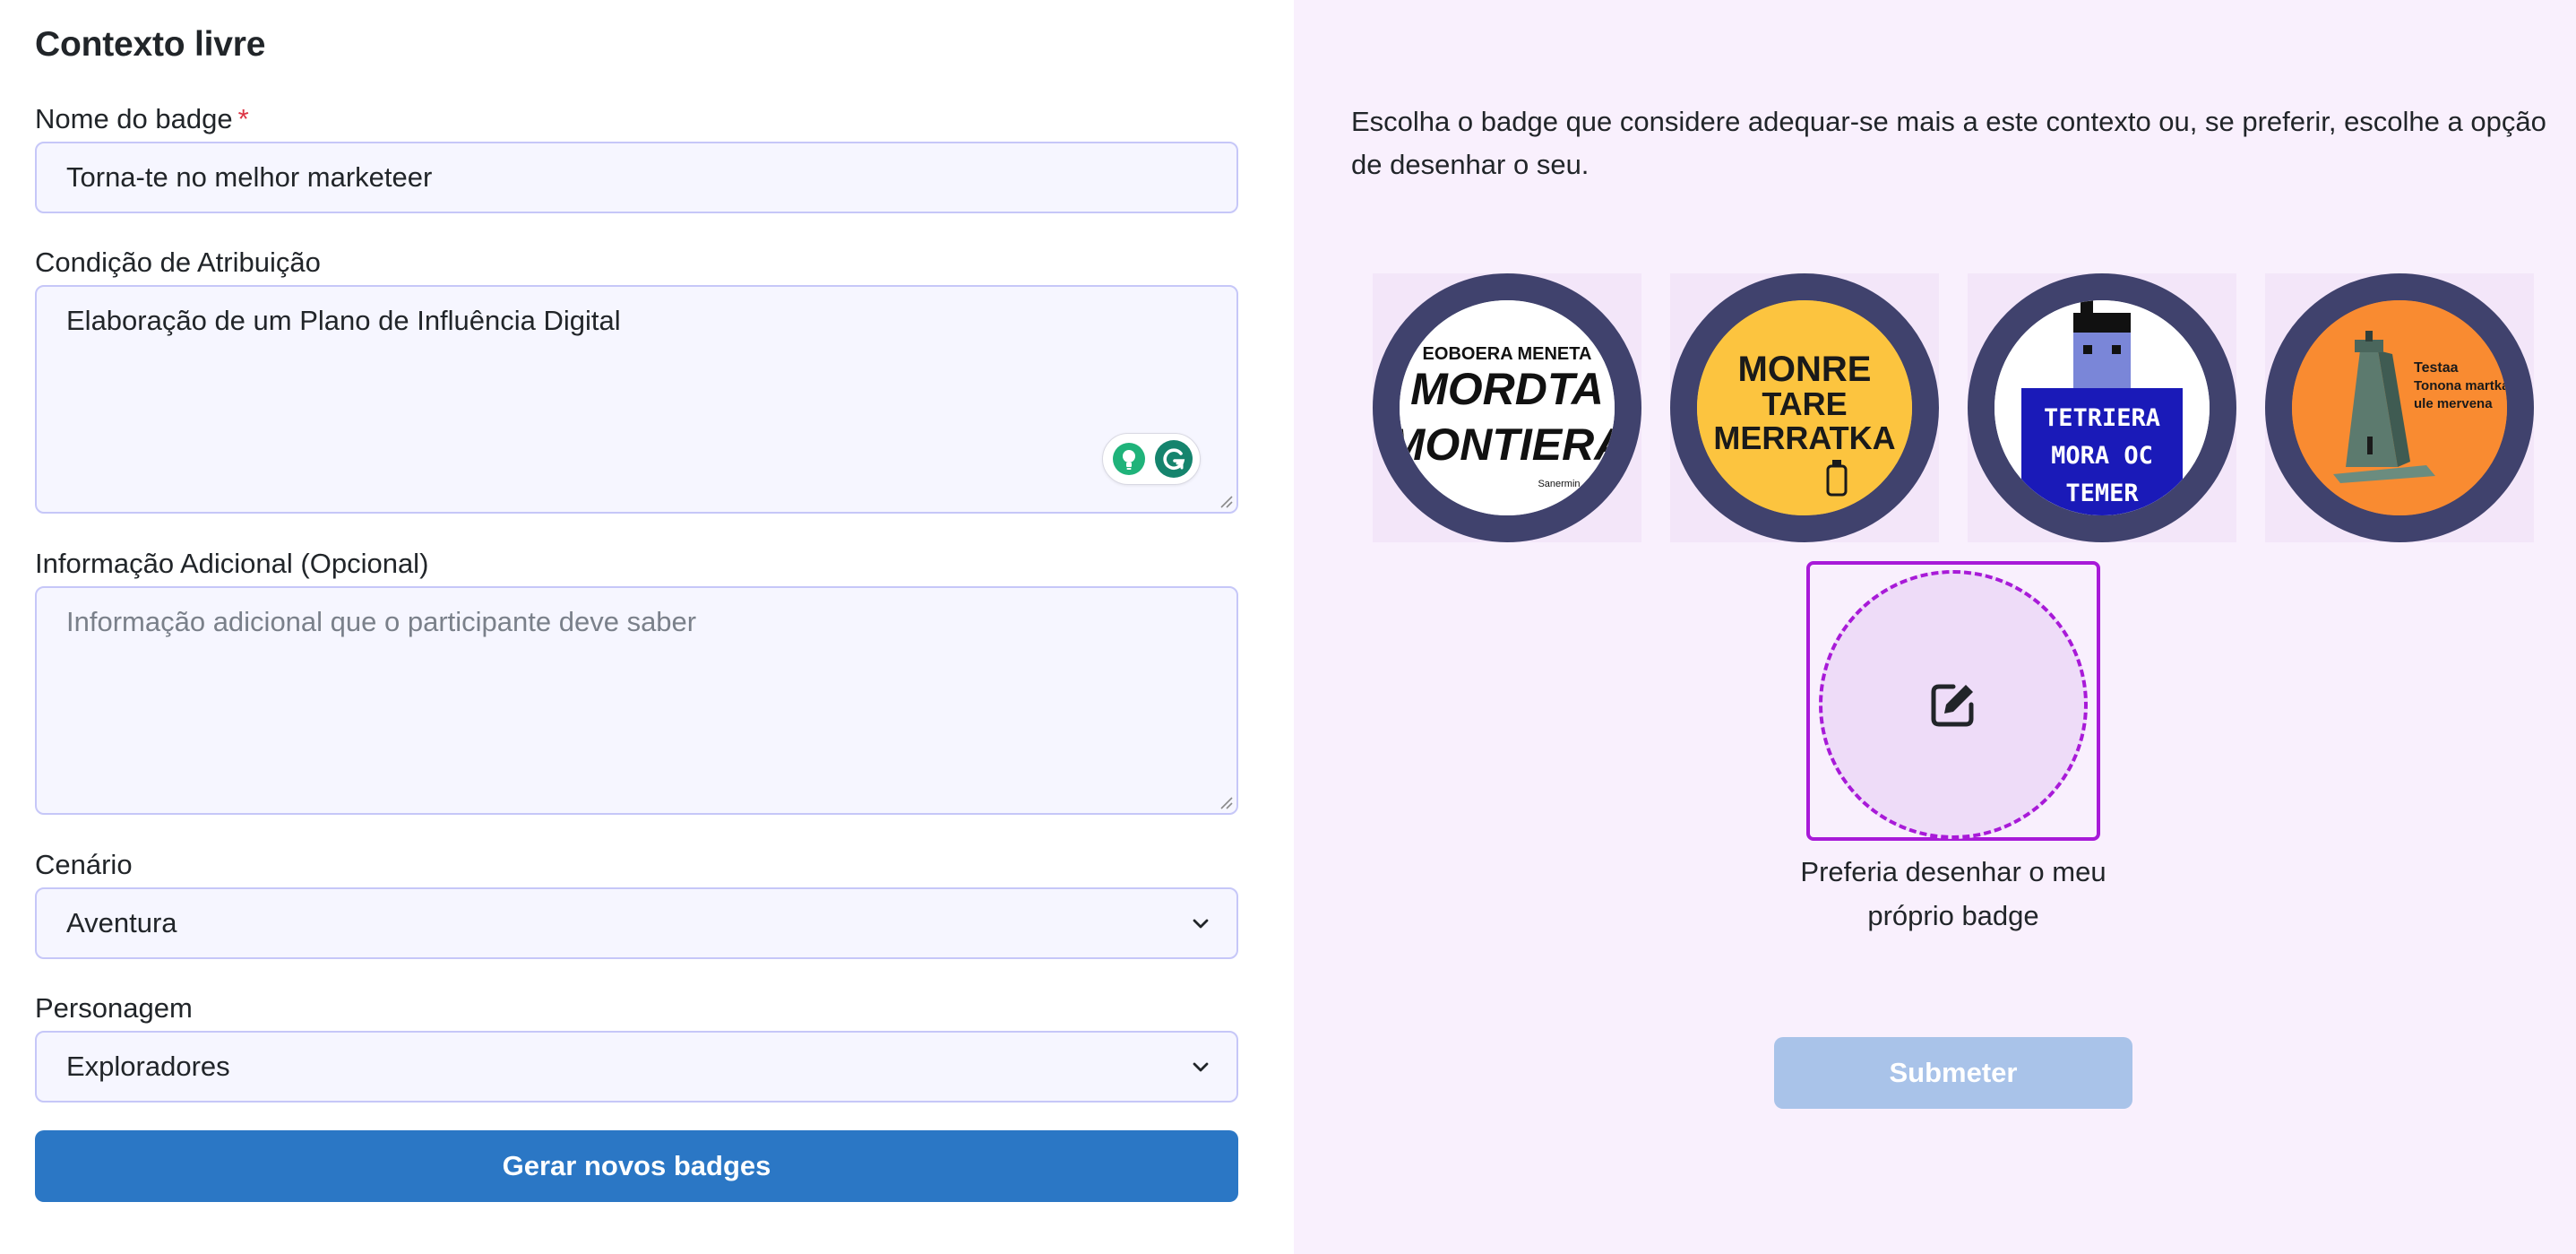  I want to click on badge-1-line-1: EOBOERA MENETA, so click(1508, 354).